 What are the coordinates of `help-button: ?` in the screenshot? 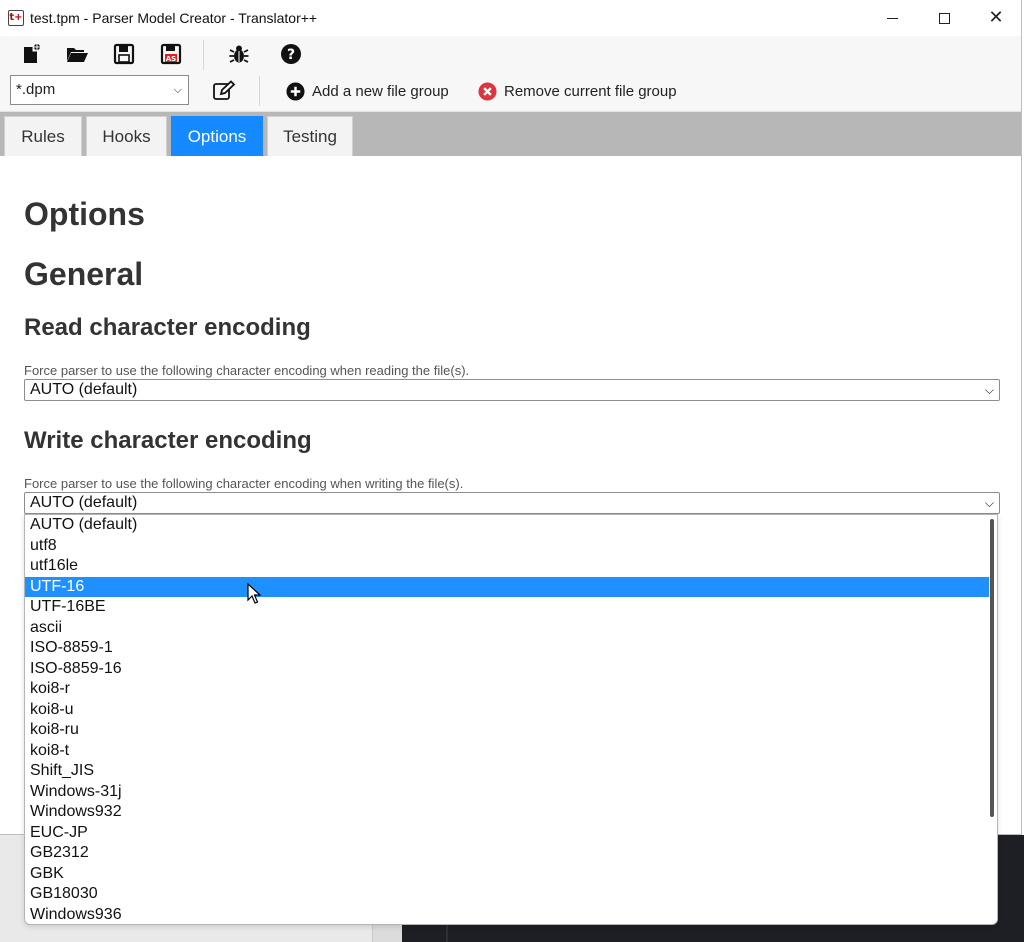 It's located at (291, 54).